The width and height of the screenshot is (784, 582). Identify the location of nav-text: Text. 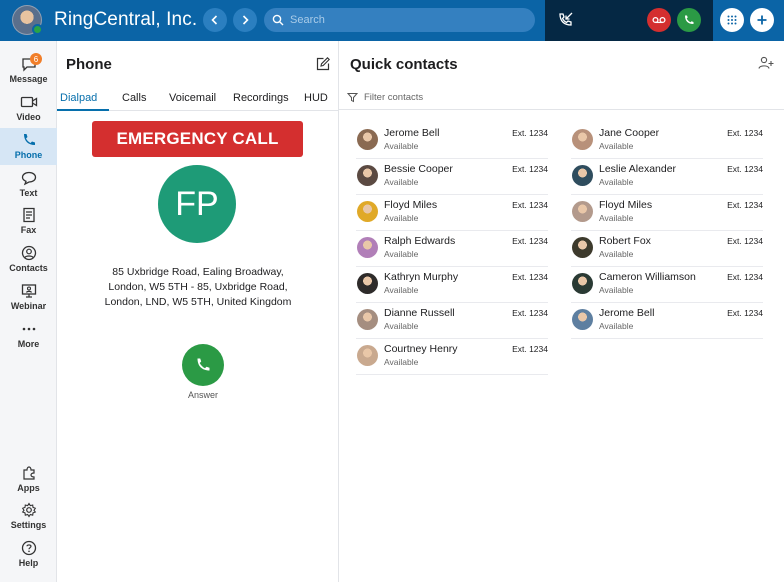
(28, 184).